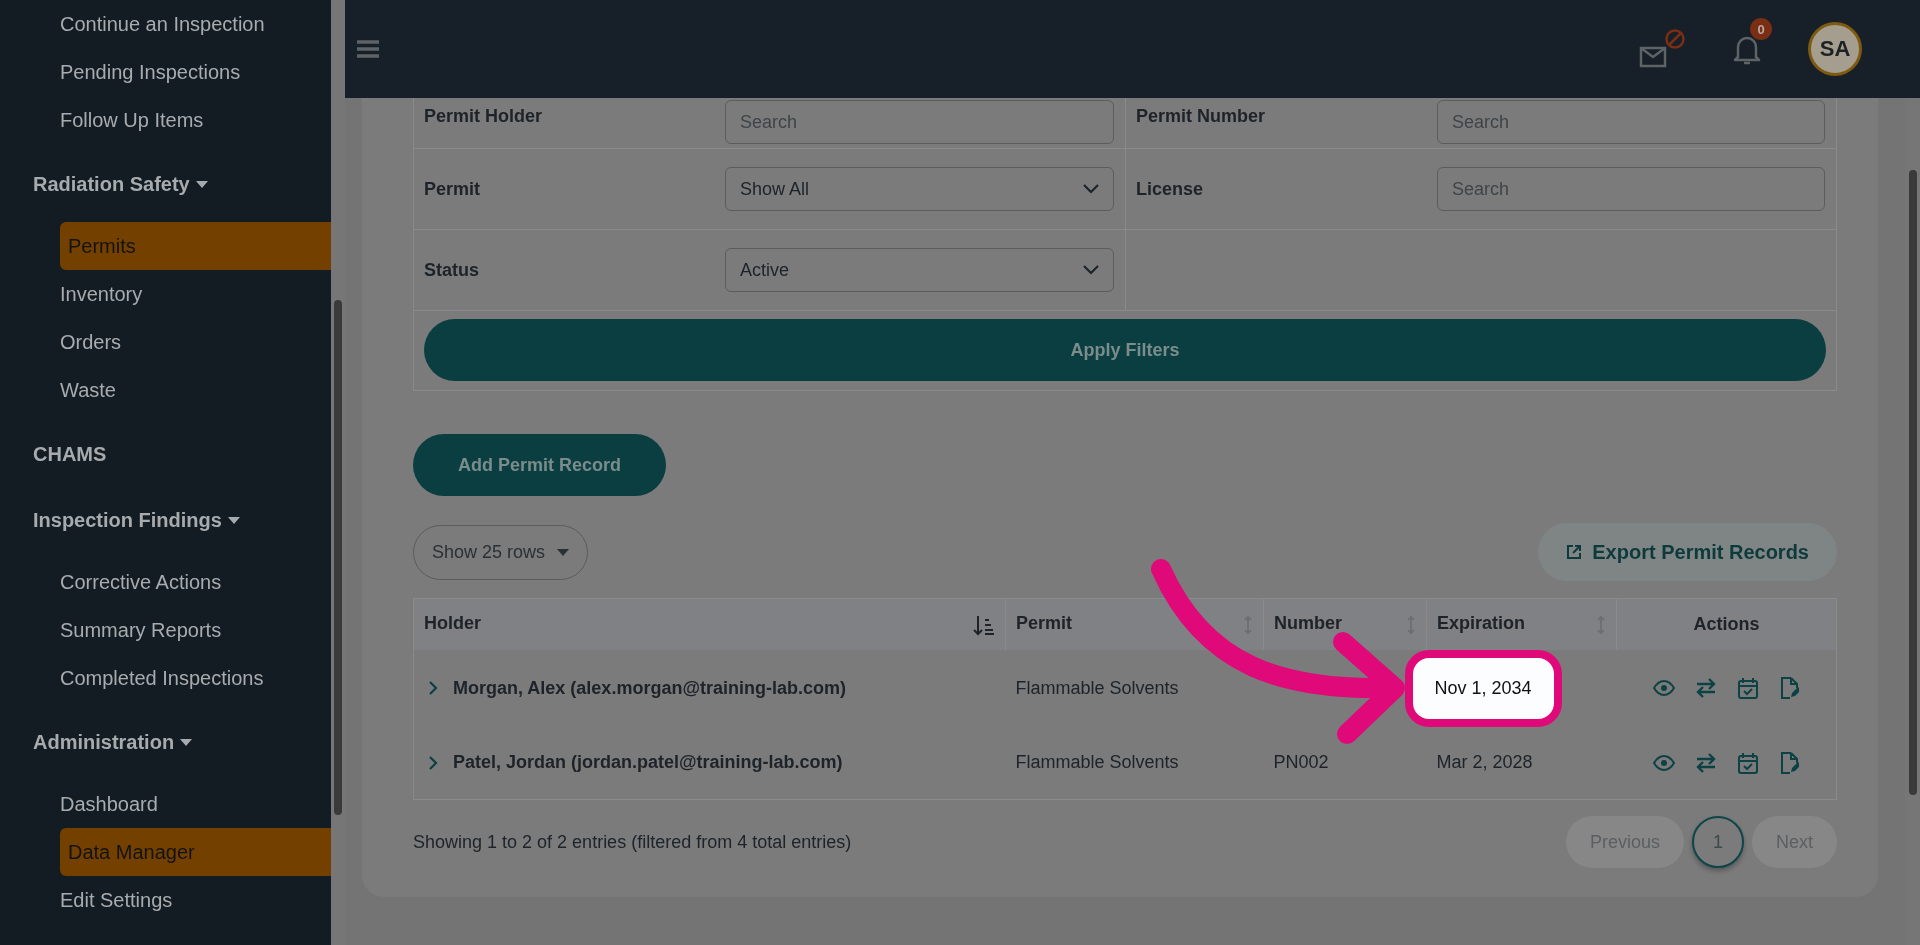 Image resolution: width=1920 pixels, height=945 pixels. Describe the element at coordinates (1521, 624) in the screenshot. I see `column-header: Expiration` at that location.